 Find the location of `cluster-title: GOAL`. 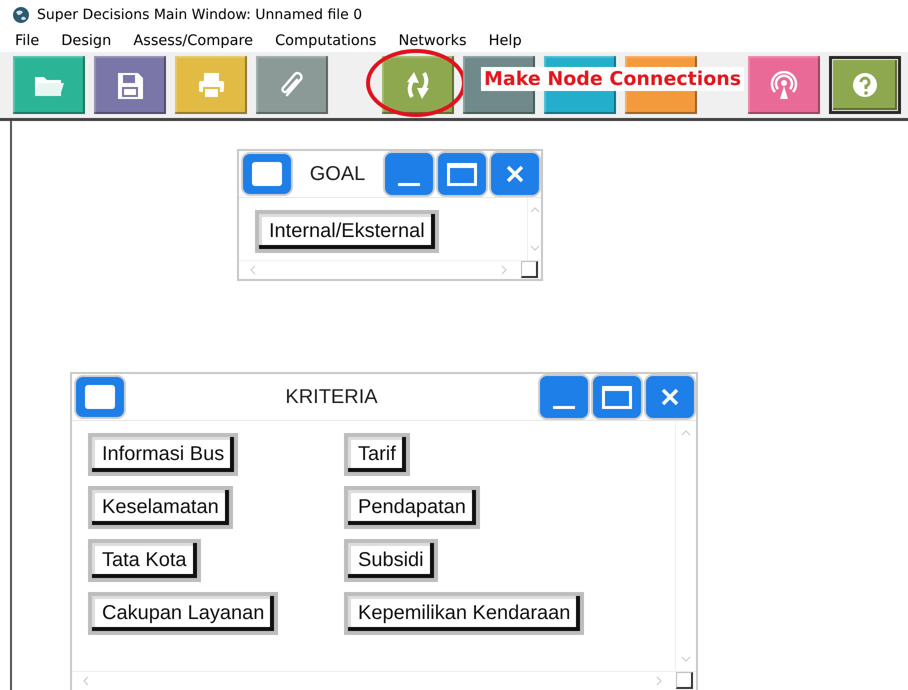

cluster-title: GOAL is located at coordinates (337, 174).